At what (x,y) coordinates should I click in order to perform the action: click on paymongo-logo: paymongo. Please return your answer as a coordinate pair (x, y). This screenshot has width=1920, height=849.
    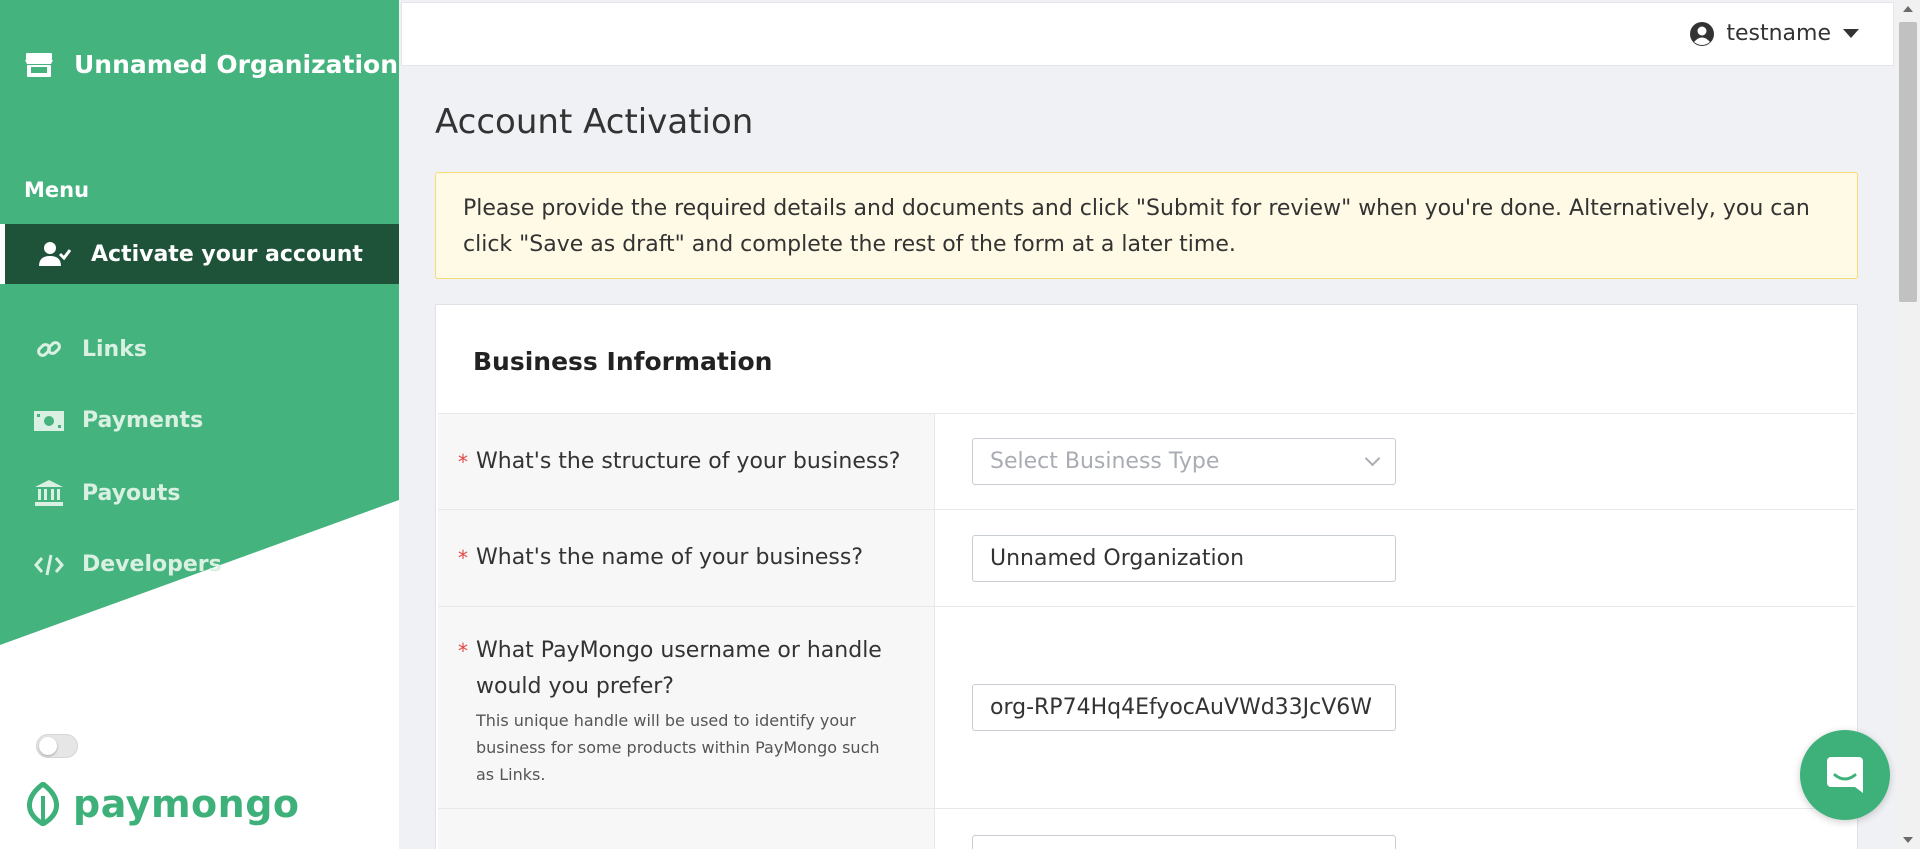
    Looking at the image, I should click on (161, 804).